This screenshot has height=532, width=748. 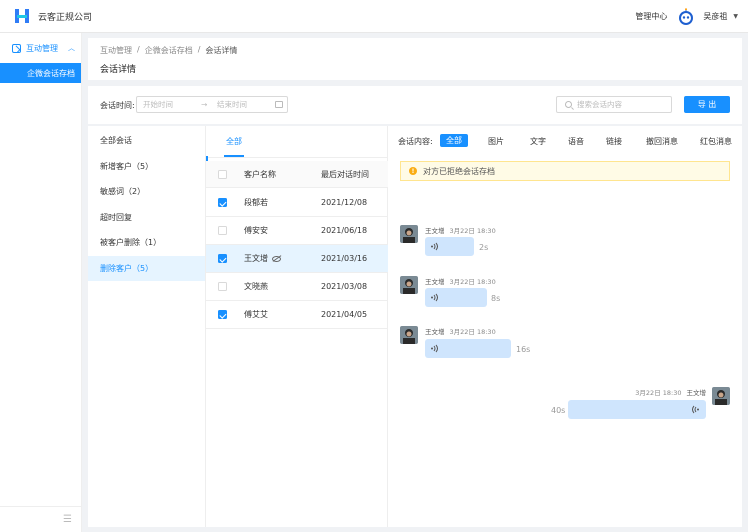 What do you see at coordinates (496, 141) in the screenshot?
I see `filter-type-image: 图片` at bounding box center [496, 141].